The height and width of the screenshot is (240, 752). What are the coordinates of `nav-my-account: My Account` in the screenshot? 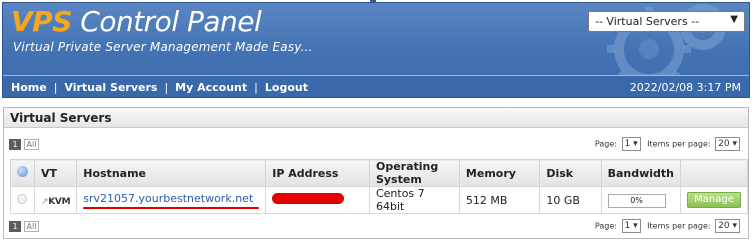 It's located at (211, 87).